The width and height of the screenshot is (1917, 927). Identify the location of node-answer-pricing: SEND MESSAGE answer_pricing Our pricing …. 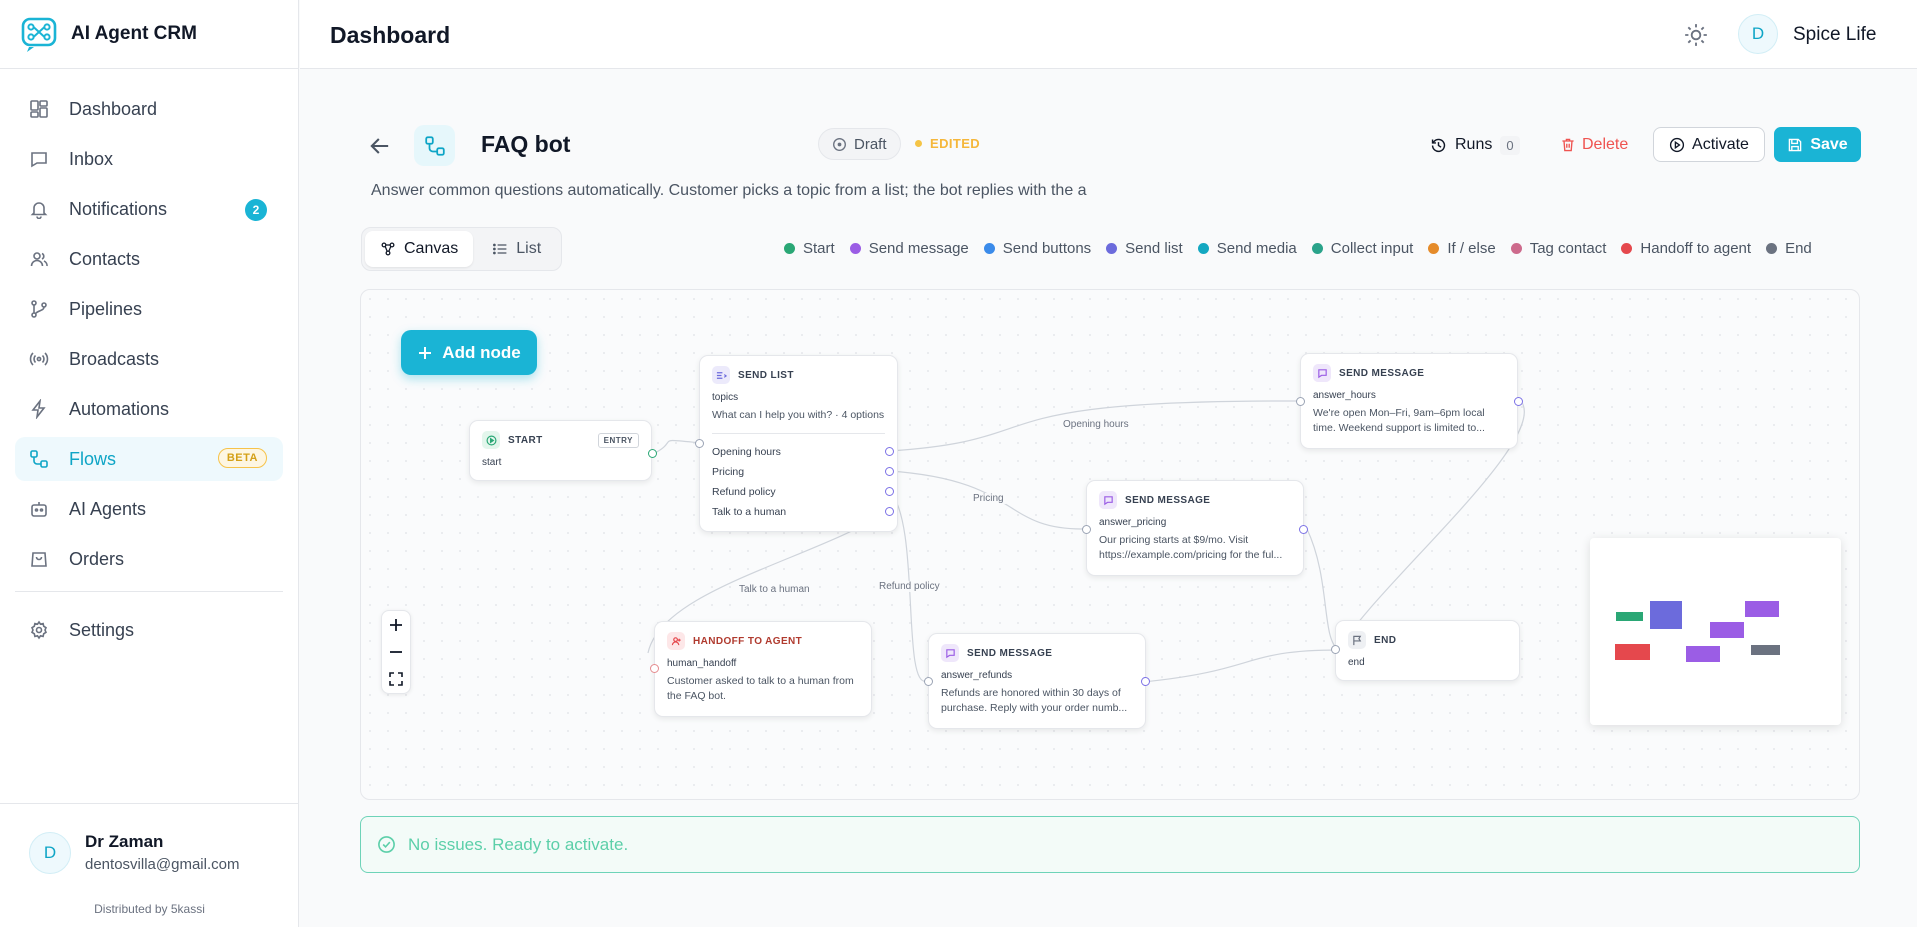
(1195, 528).